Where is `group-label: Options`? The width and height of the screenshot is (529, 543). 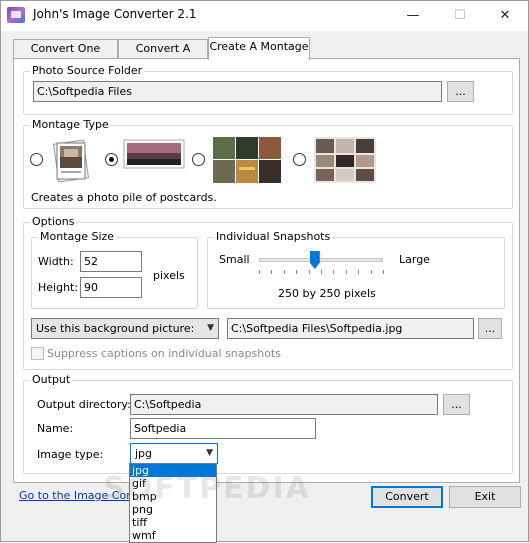 group-label: Options is located at coordinates (53, 222).